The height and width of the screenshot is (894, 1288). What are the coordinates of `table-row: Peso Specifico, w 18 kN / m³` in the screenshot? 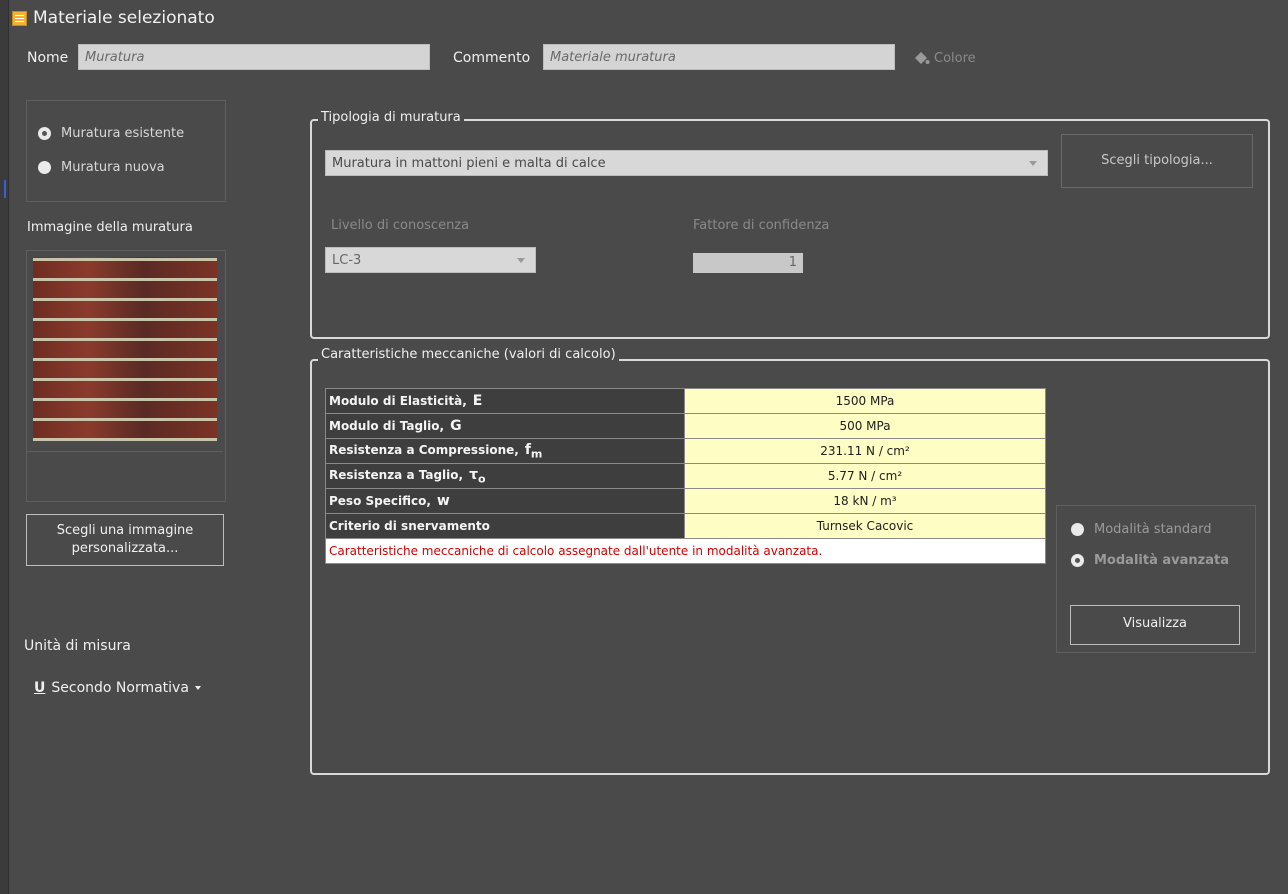 It's located at (685, 501).